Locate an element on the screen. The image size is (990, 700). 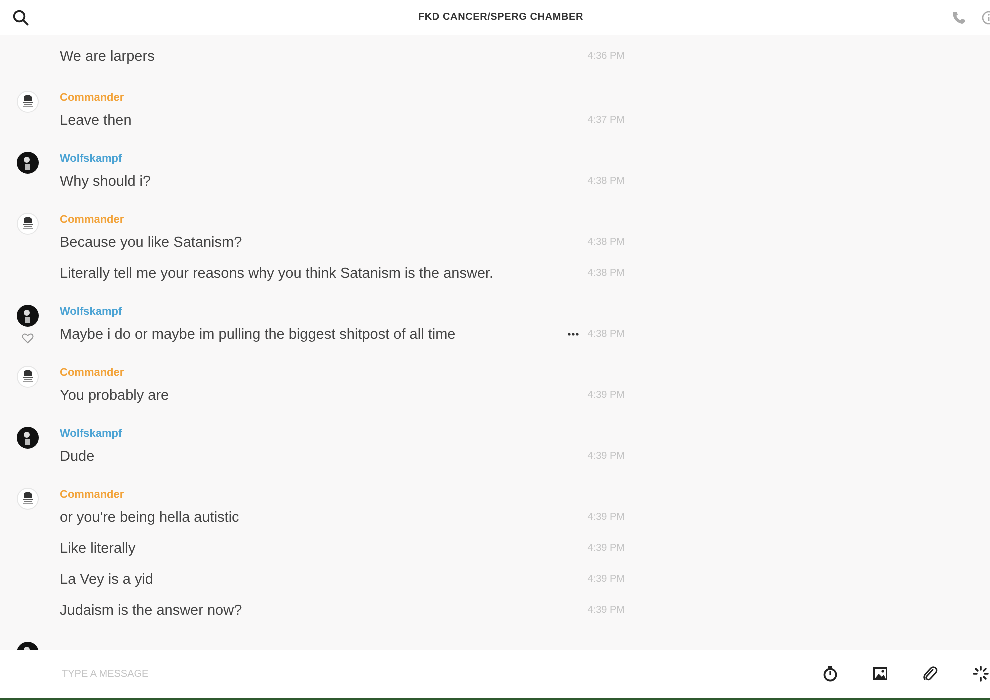
chat-title: FKD CANCER/SPERG CHAMBER is located at coordinates (501, 17).